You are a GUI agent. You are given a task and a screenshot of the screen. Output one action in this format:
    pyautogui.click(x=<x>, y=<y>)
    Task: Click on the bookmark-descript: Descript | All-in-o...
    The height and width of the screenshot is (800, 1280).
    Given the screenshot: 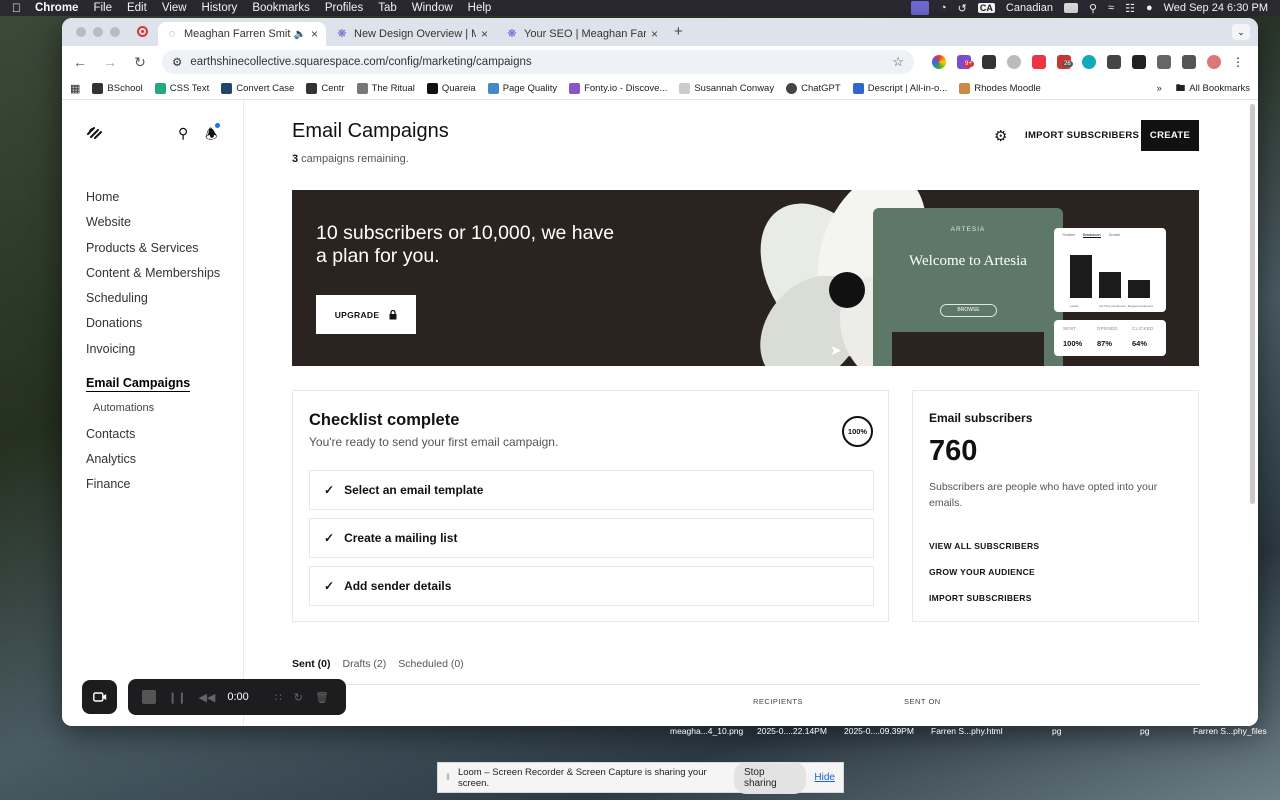 What is the action you would take?
    pyautogui.click(x=899, y=88)
    